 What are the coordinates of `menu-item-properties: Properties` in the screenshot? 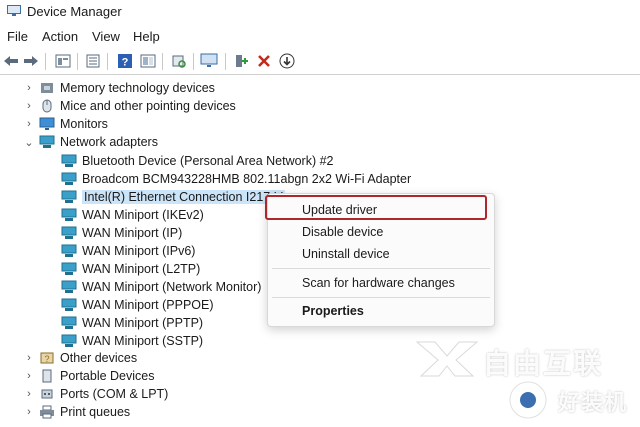 It's located at (333, 311).